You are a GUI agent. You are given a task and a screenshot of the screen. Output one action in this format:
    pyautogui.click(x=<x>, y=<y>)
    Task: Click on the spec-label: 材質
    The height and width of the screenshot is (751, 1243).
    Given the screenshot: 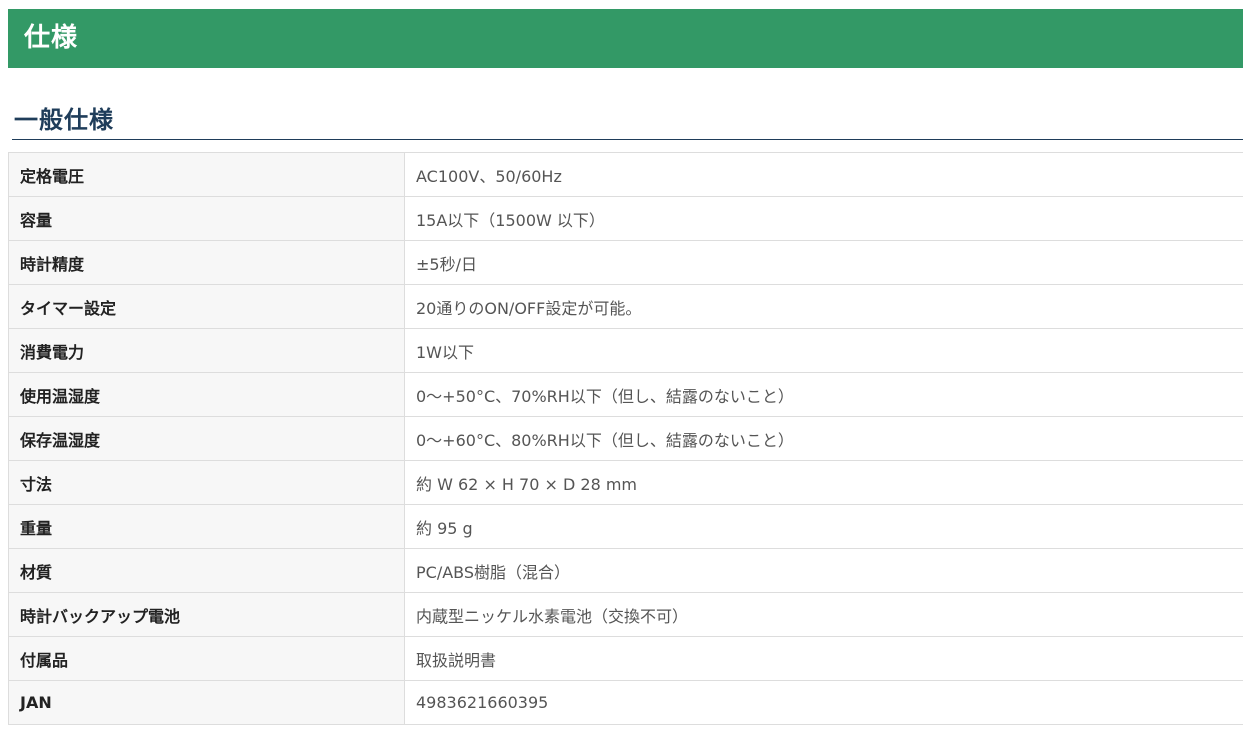 What is the action you would take?
    pyautogui.click(x=206, y=570)
    